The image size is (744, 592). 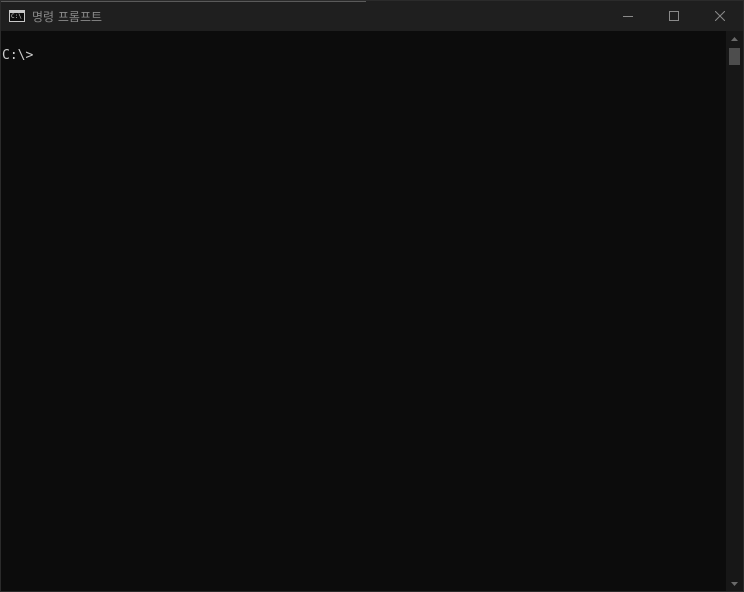 I want to click on scroll-thumb, so click(x=734, y=56).